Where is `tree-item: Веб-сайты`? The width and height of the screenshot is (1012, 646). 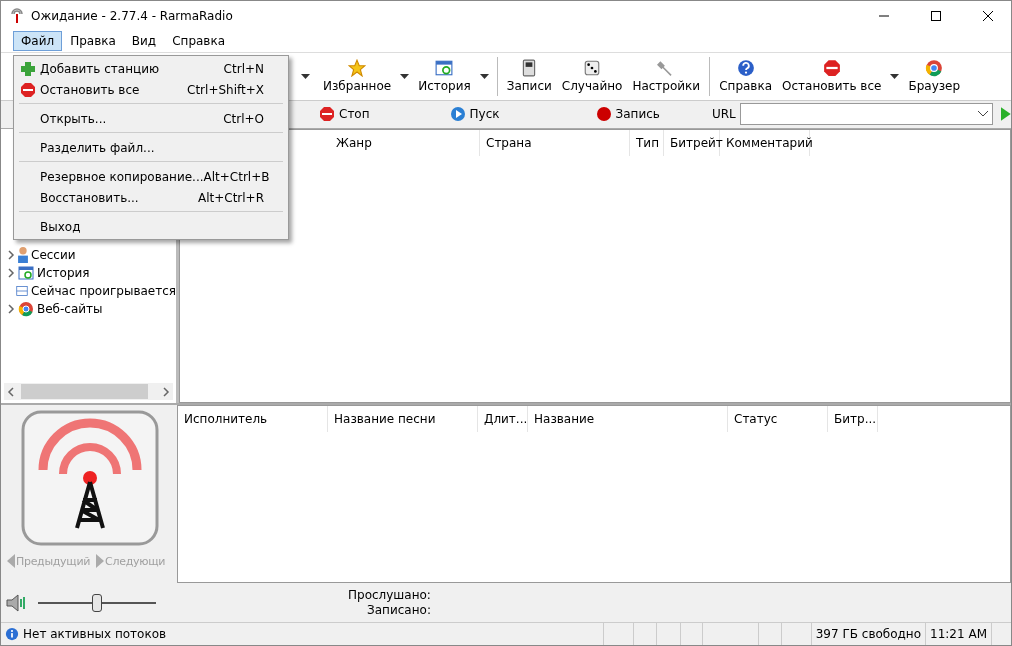
tree-item: Веб-сайты is located at coordinates (70, 308).